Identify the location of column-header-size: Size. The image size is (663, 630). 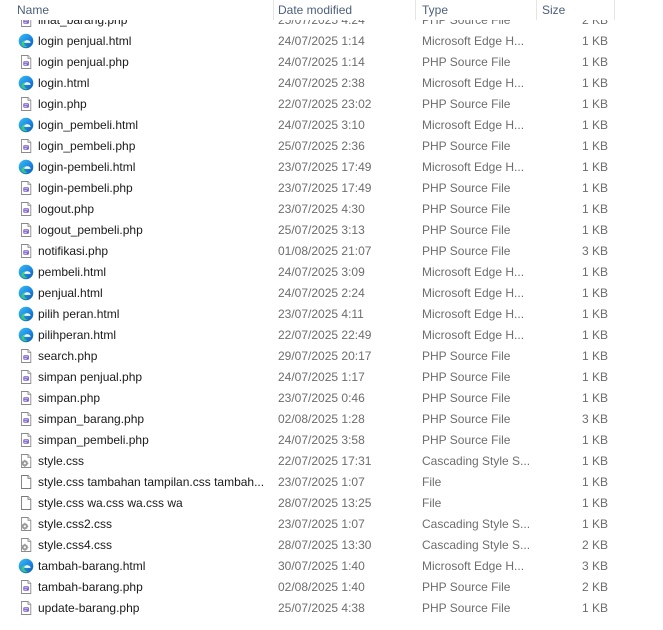
(576, 10).